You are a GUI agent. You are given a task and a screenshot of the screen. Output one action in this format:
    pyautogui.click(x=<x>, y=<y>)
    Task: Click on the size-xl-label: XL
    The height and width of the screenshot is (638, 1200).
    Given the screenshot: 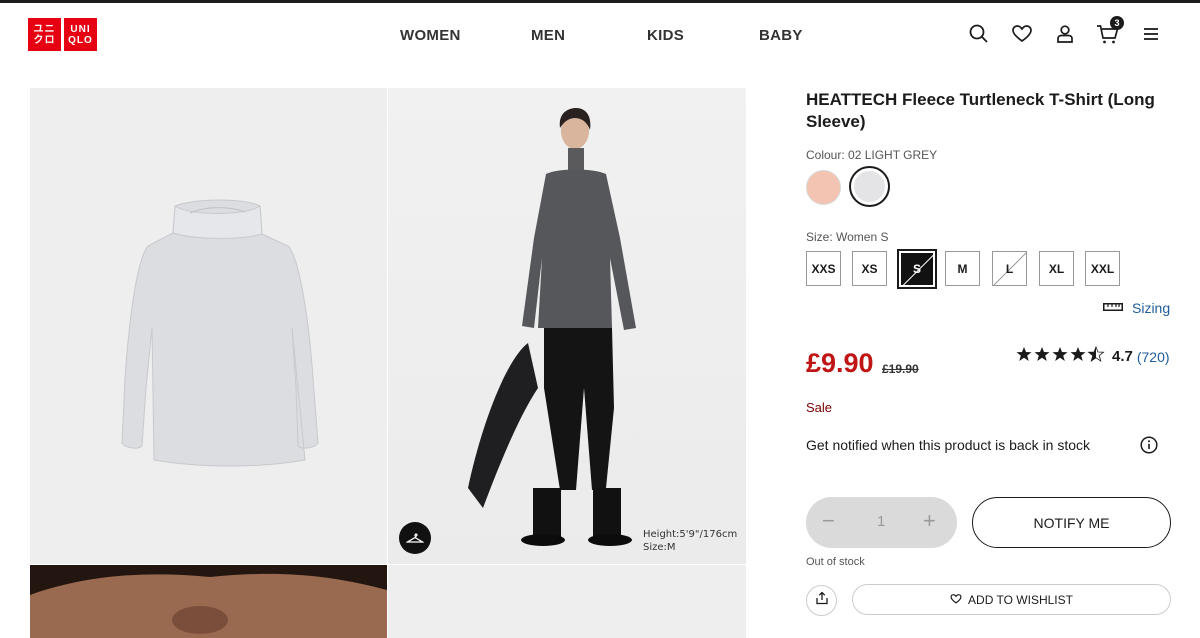 What is the action you would take?
    pyautogui.click(x=1056, y=268)
    